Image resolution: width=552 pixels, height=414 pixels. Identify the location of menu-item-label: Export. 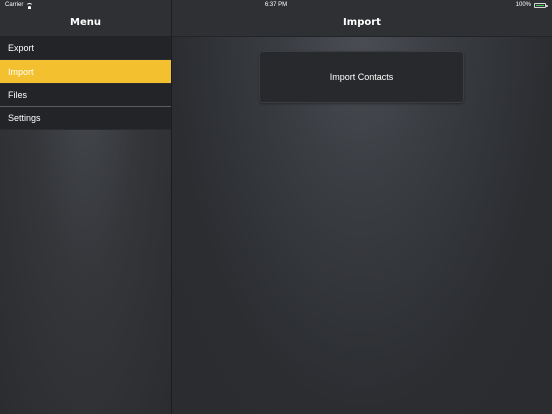
(21, 48).